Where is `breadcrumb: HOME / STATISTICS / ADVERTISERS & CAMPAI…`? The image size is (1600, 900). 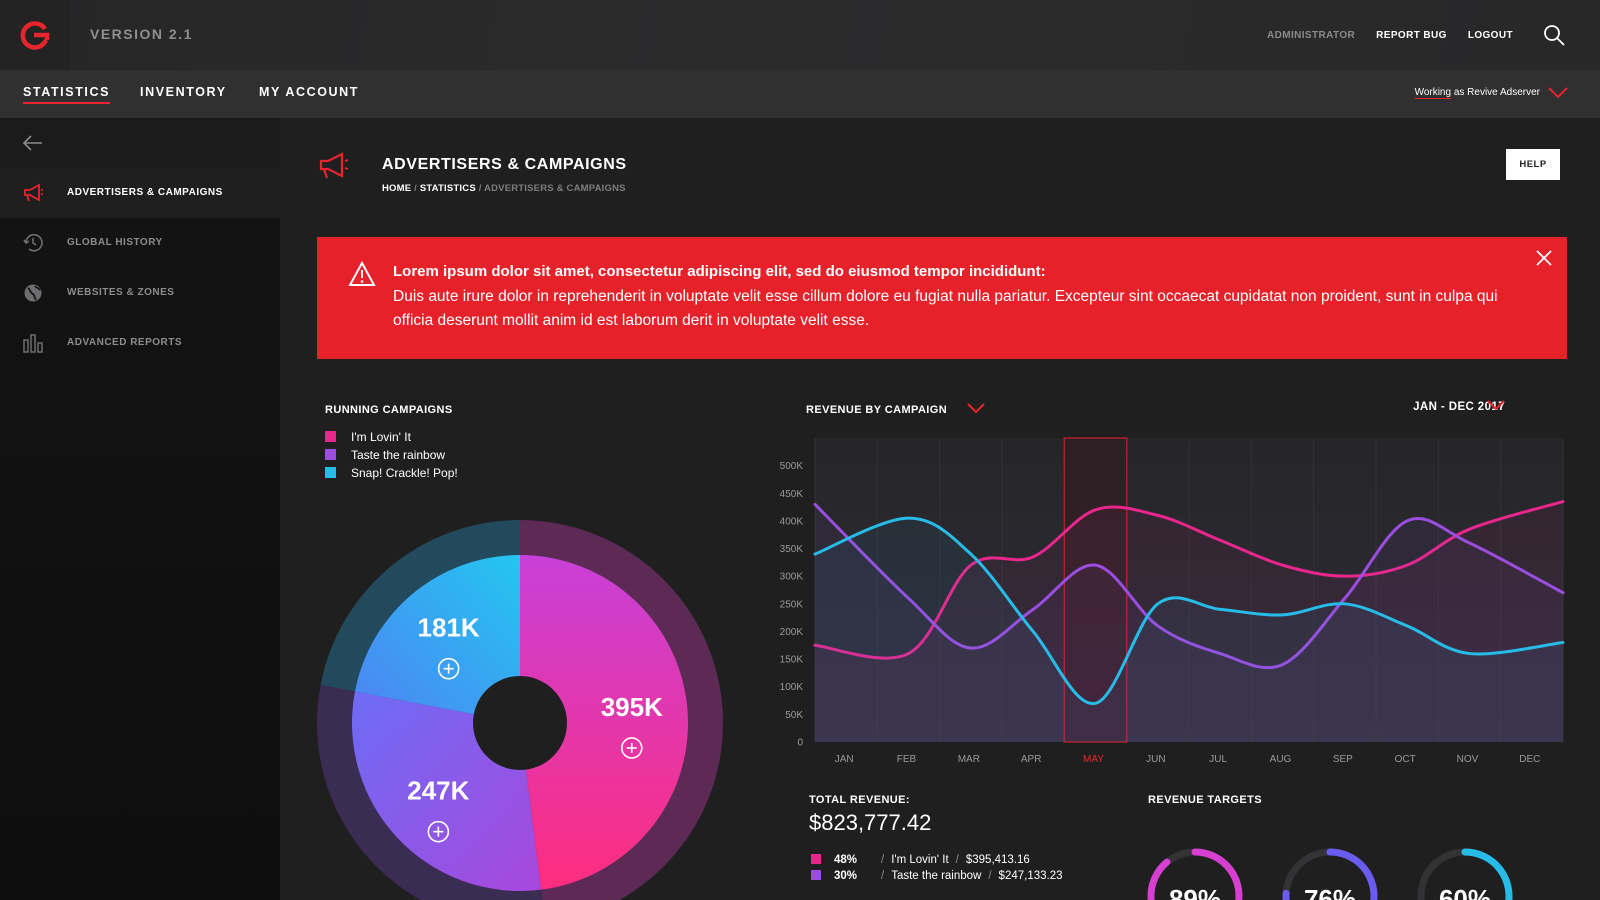 breadcrumb: HOME / STATISTICS / ADVERTISERS & CAMPAI… is located at coordinates (504, 188).